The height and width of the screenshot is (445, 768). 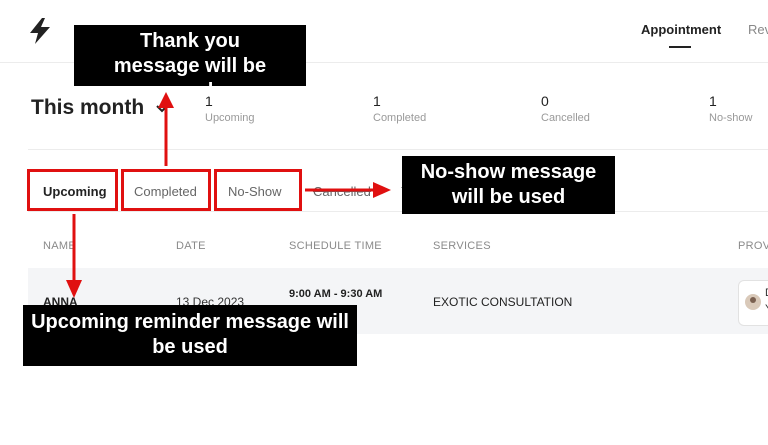 I want to click on callout-text: No-show message will be used, so click(x=508, y=184).